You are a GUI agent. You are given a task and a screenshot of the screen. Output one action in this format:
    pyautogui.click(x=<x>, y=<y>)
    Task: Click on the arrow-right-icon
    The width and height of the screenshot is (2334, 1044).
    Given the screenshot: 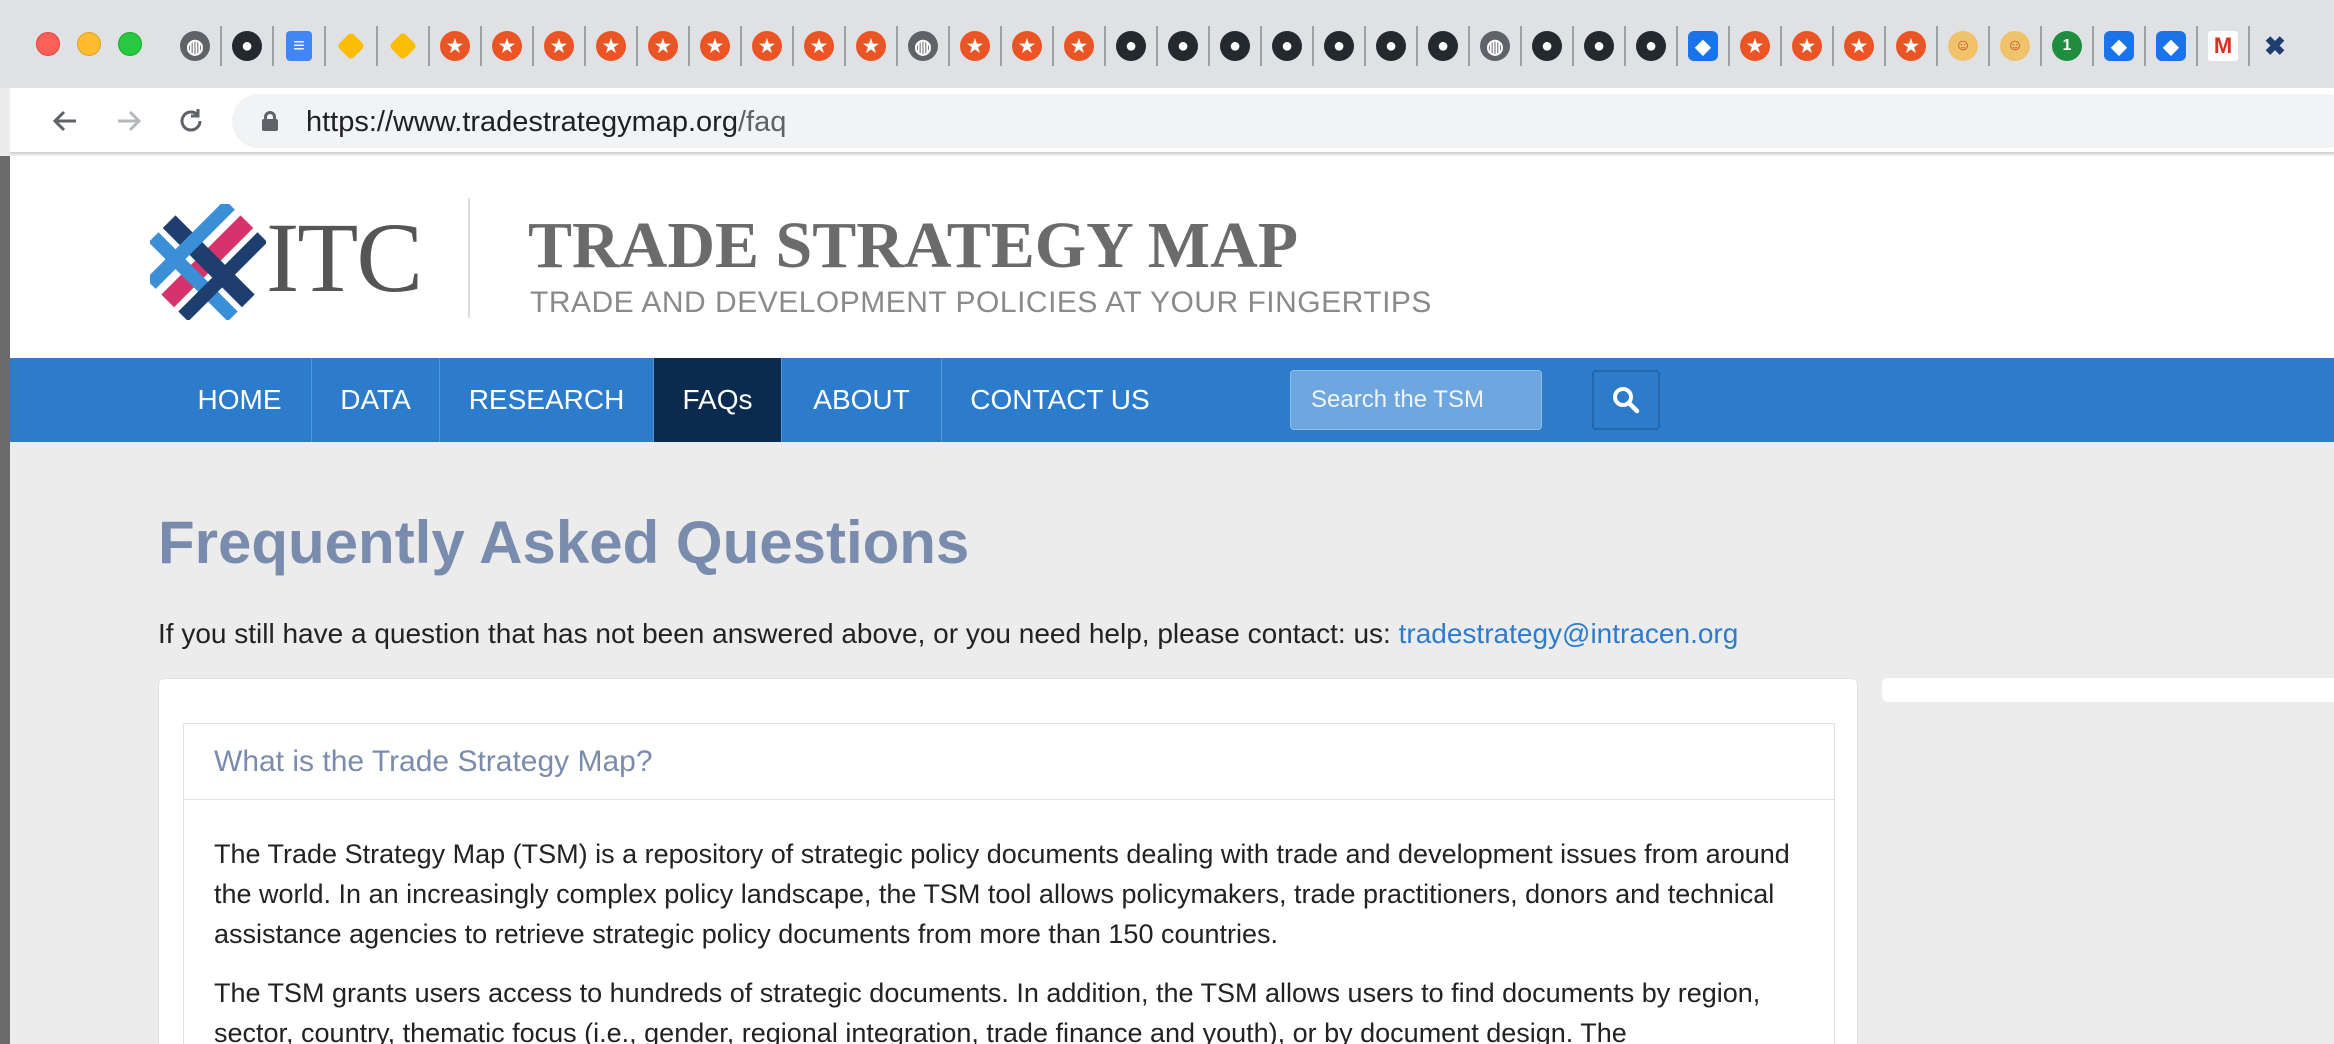 What is the action you would take?
    pyautogui.click(x=130, y=121)
    